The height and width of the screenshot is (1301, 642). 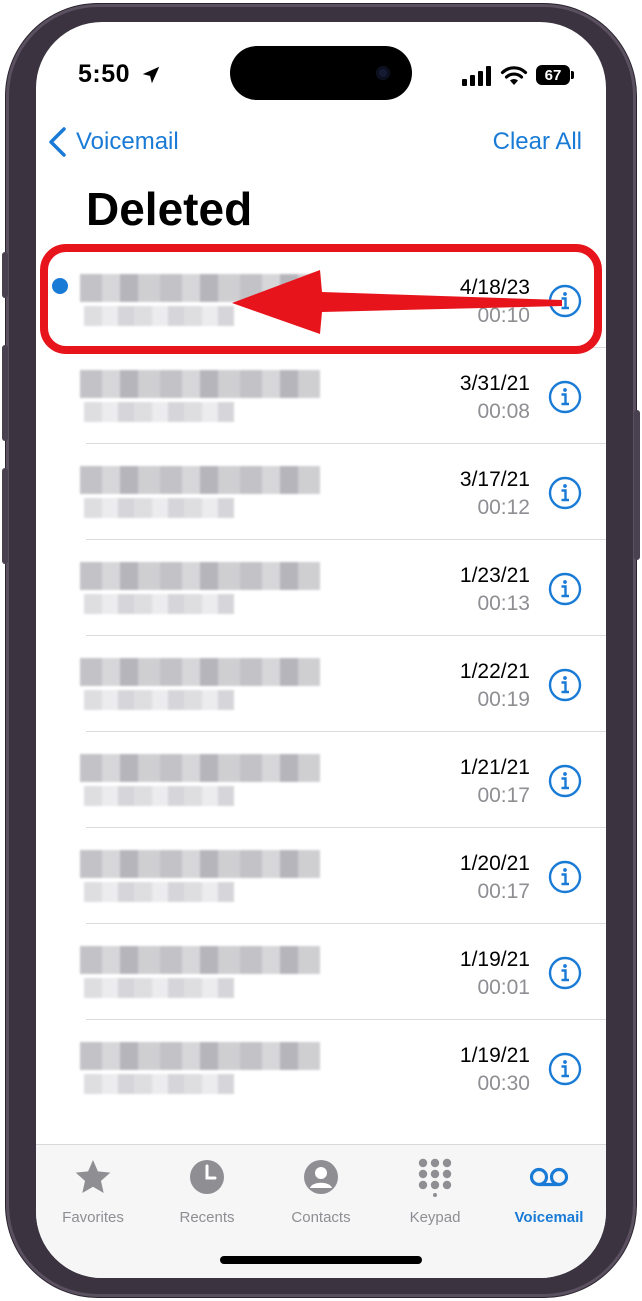 What do you see at coordinates (321, 1217) in the screenshot?
I see `tab-label: Contacts` at bounding box center [321, 1217].